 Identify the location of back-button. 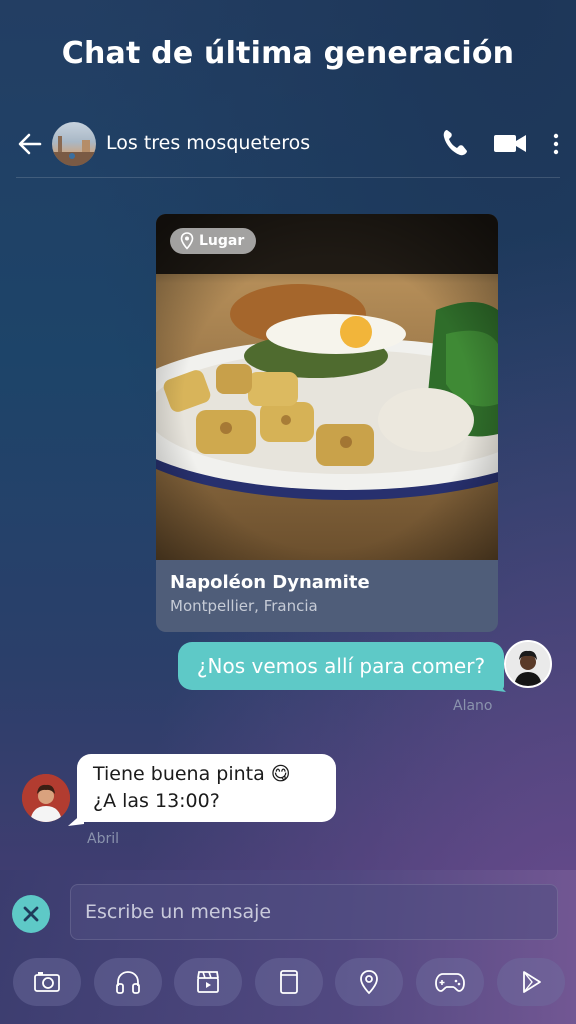
(30, 144).